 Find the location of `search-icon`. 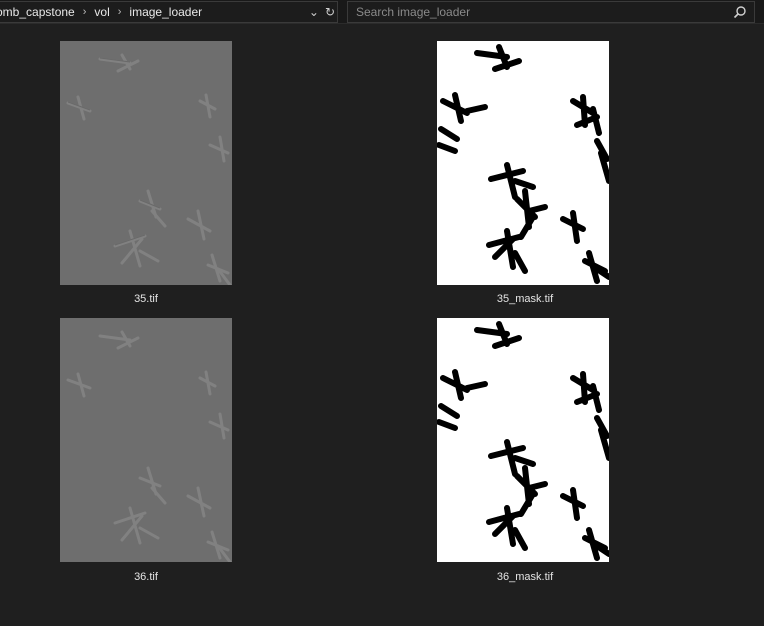

search-icon is located at coordinates (740, 12).